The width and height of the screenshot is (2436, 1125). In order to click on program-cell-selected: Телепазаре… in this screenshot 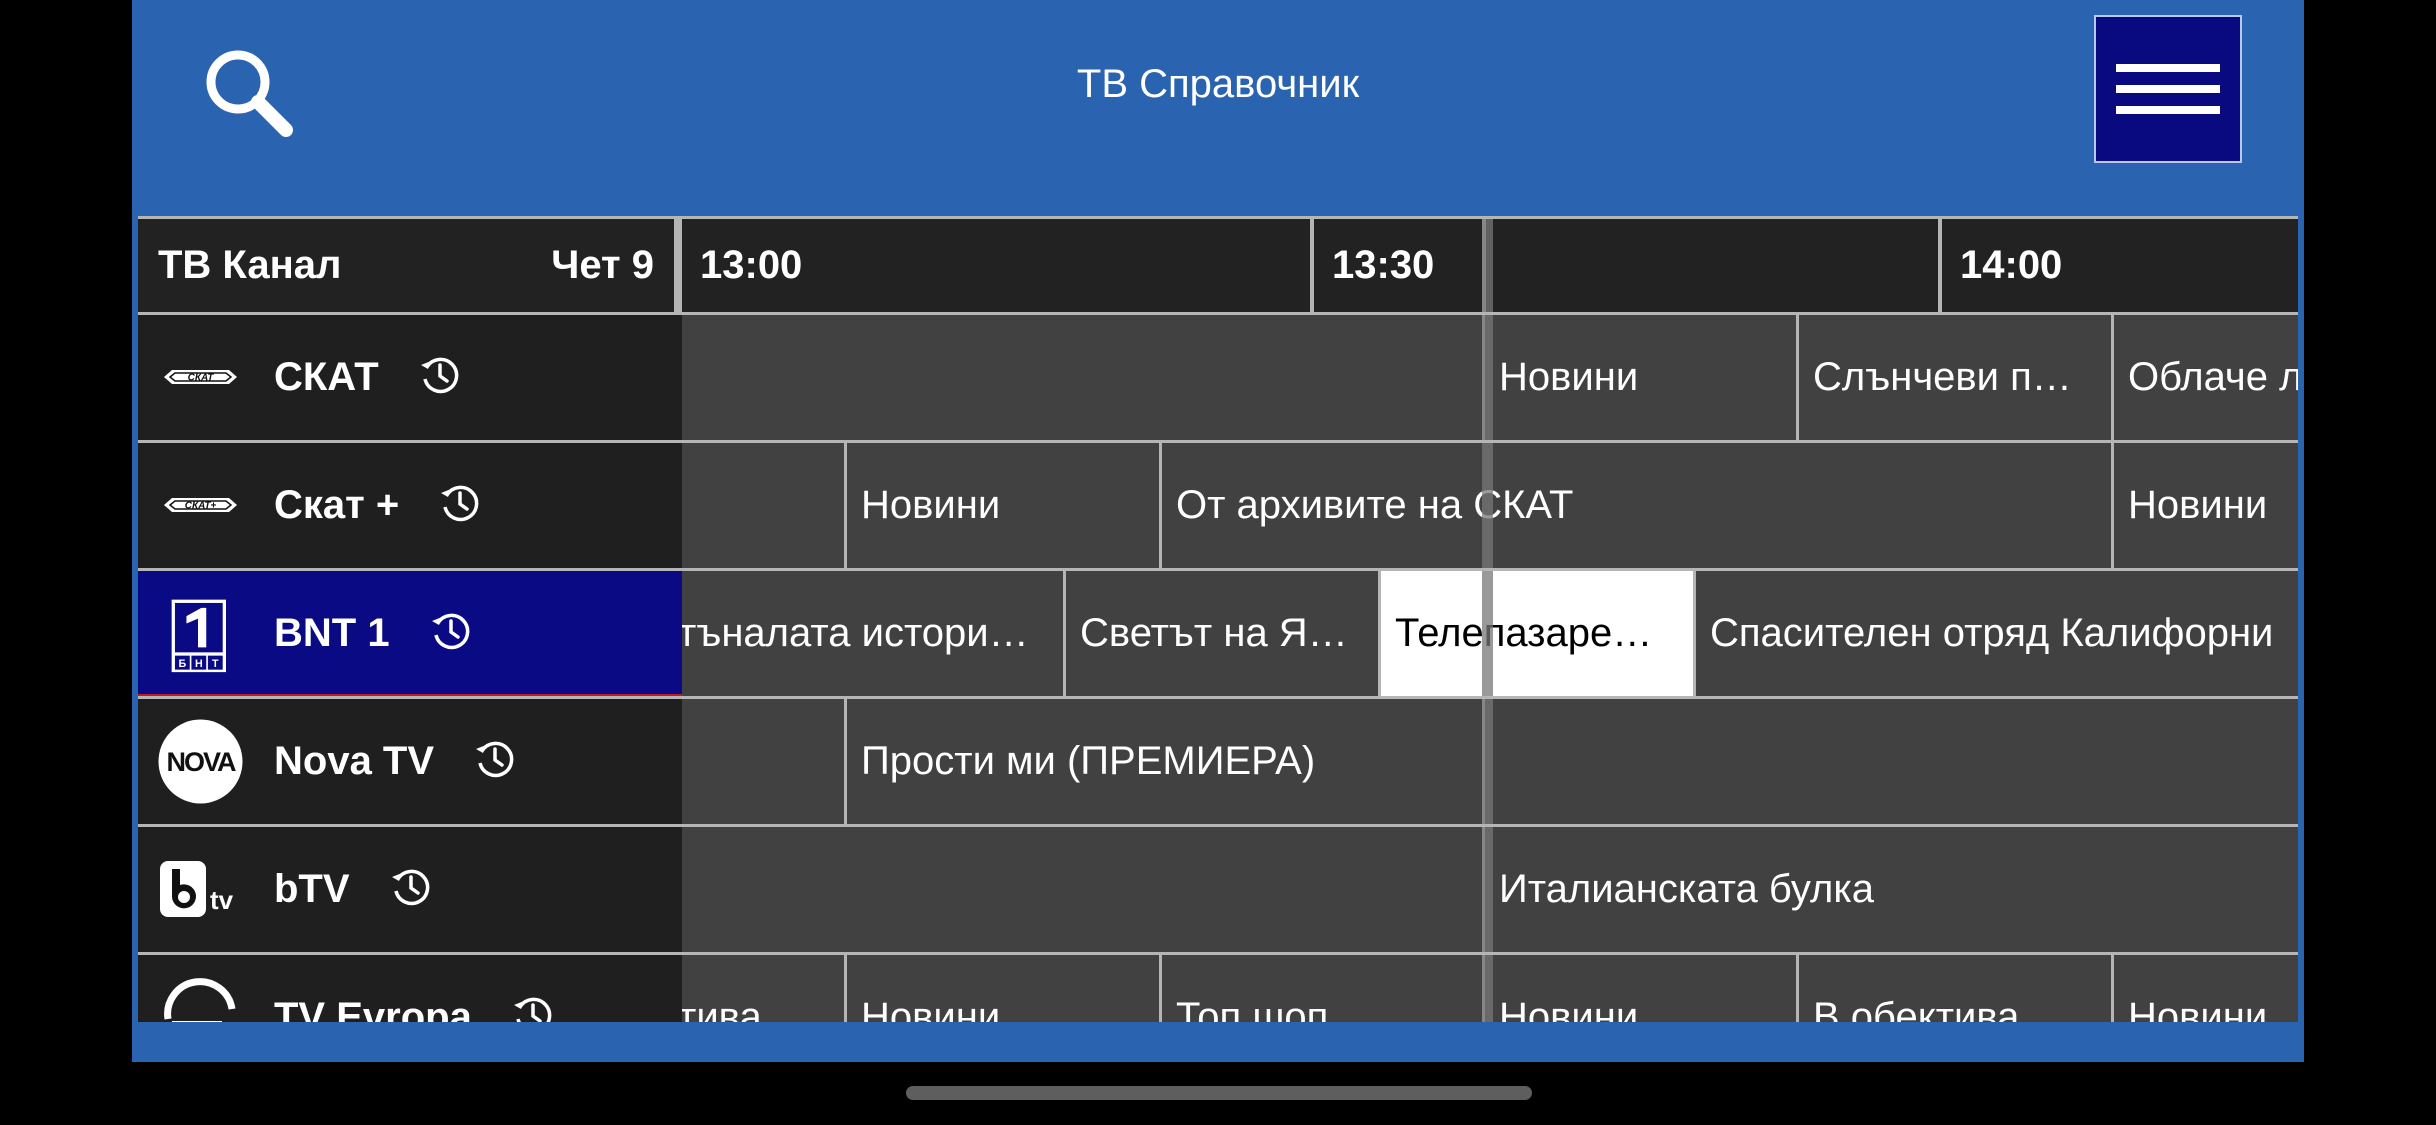, I will do `click(1535, 633)`.